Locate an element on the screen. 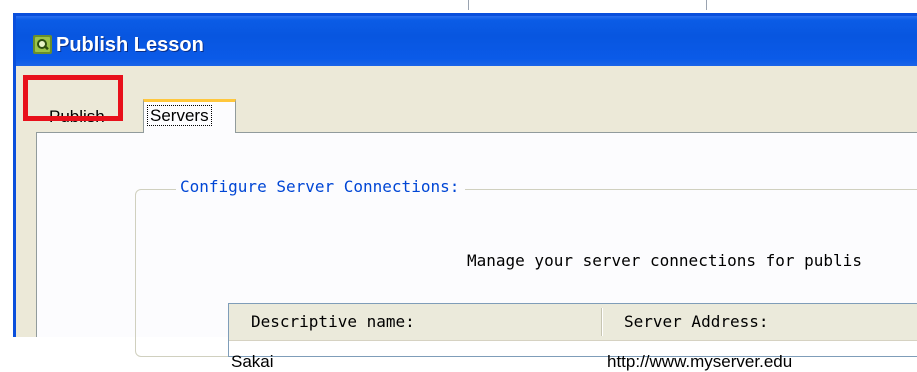 The image size is (917, 372). group-legend: Configure Server Connections: is located at coordinates (321, 186).